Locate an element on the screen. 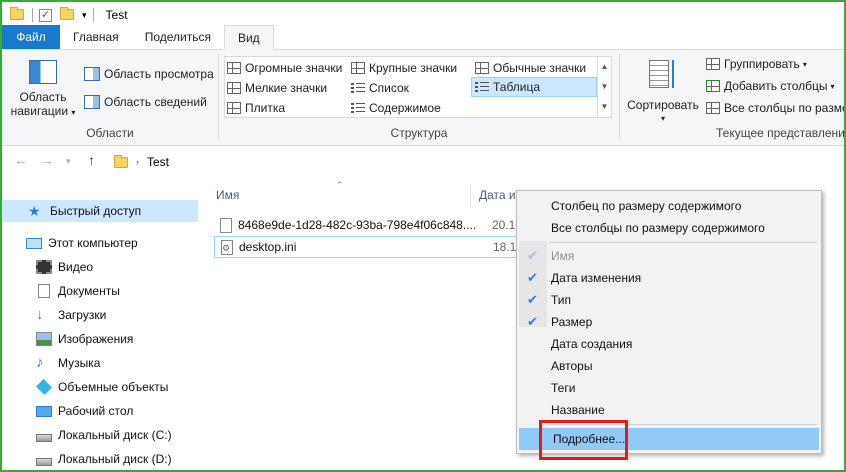 The width and height of the screenshot is (846, 472). scroll-down-icon: ▼ is located at coordinates (604, 87).